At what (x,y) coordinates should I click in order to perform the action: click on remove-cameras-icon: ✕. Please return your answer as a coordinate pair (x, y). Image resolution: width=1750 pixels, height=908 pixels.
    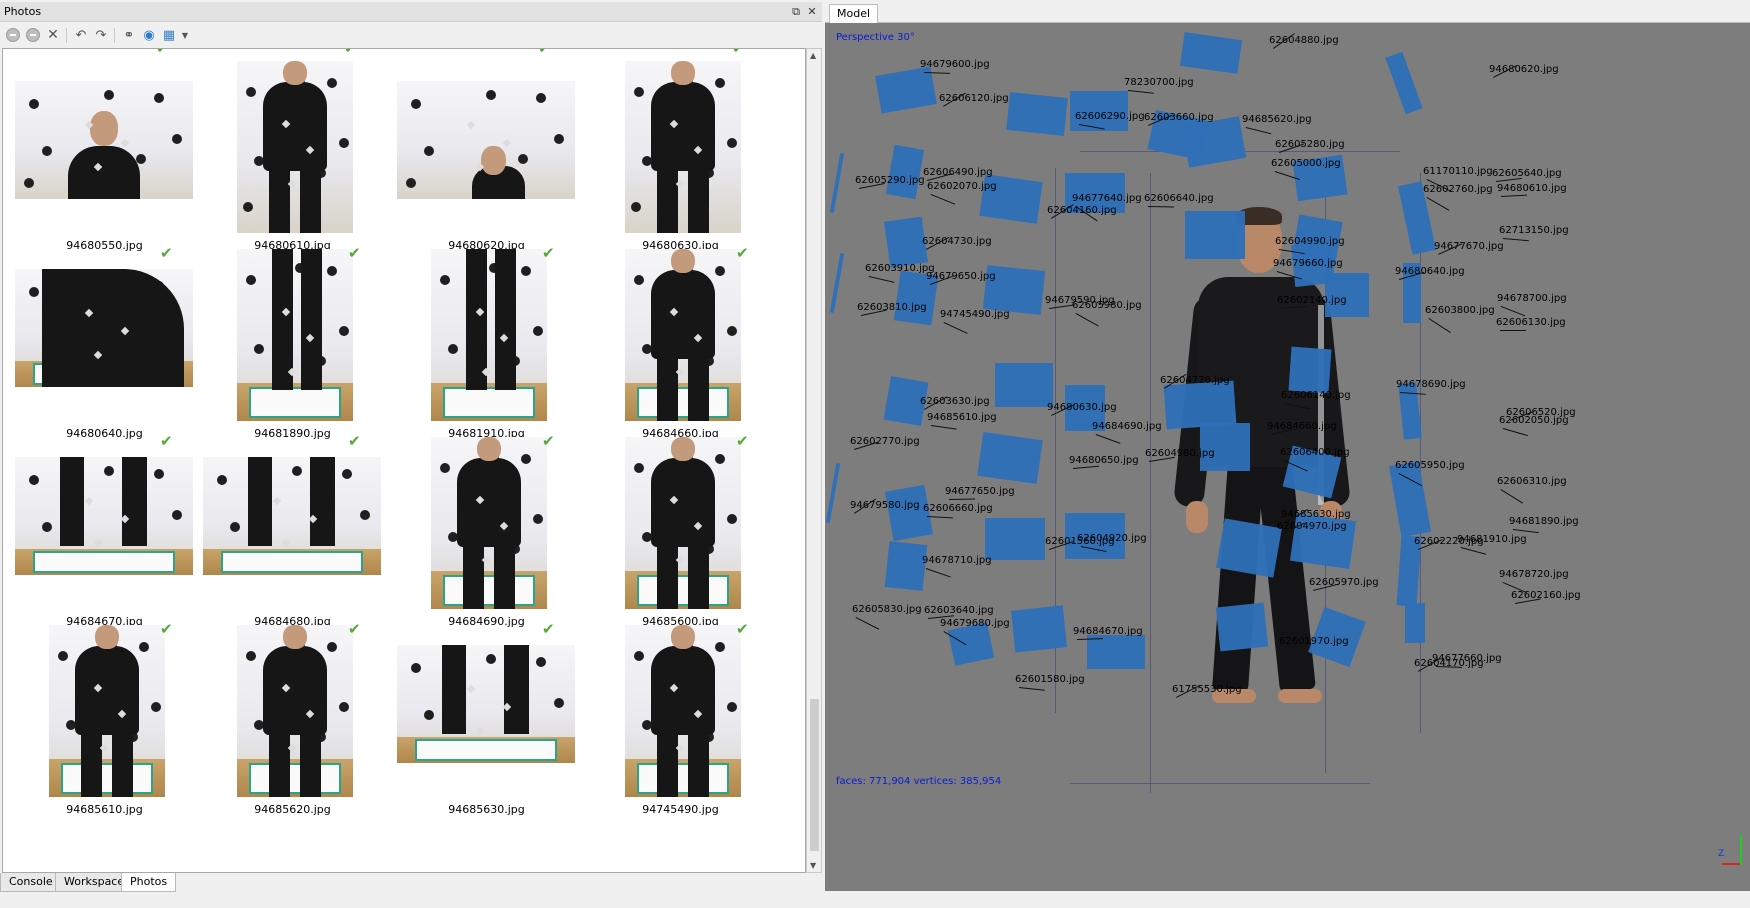
    Looking at the image, I should click on (53, 35).